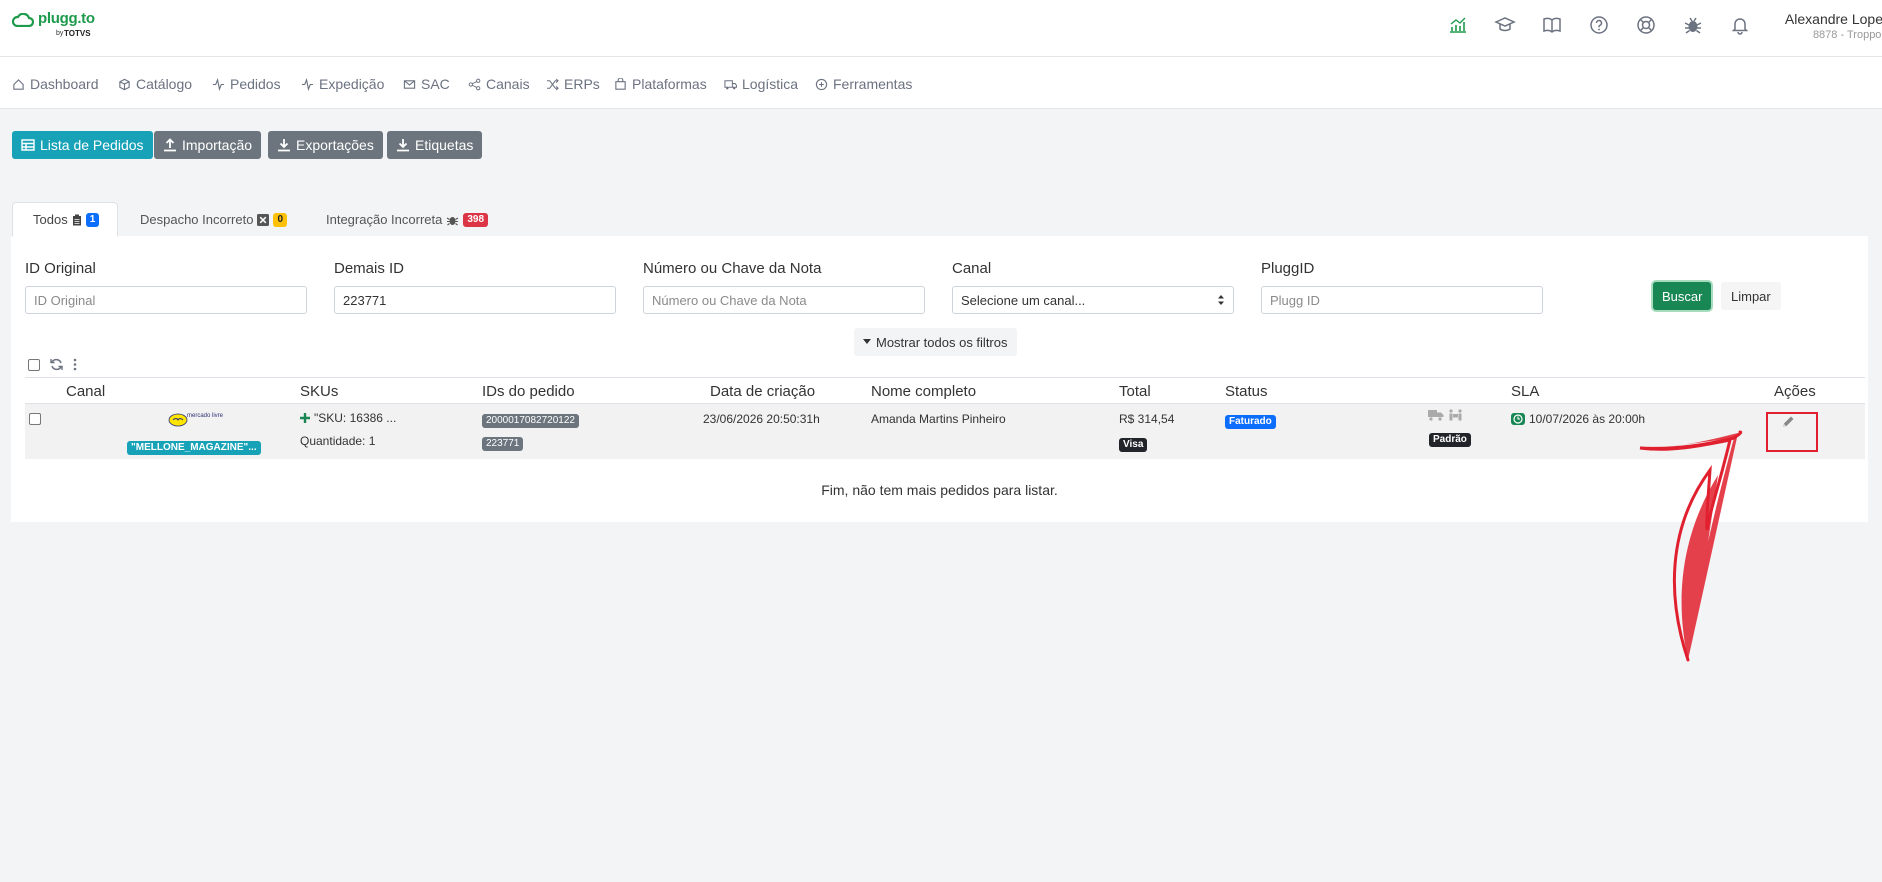 This screenshot has width=1882, height=882. I want to click on nav-sac: SAC, so click(426, 84).